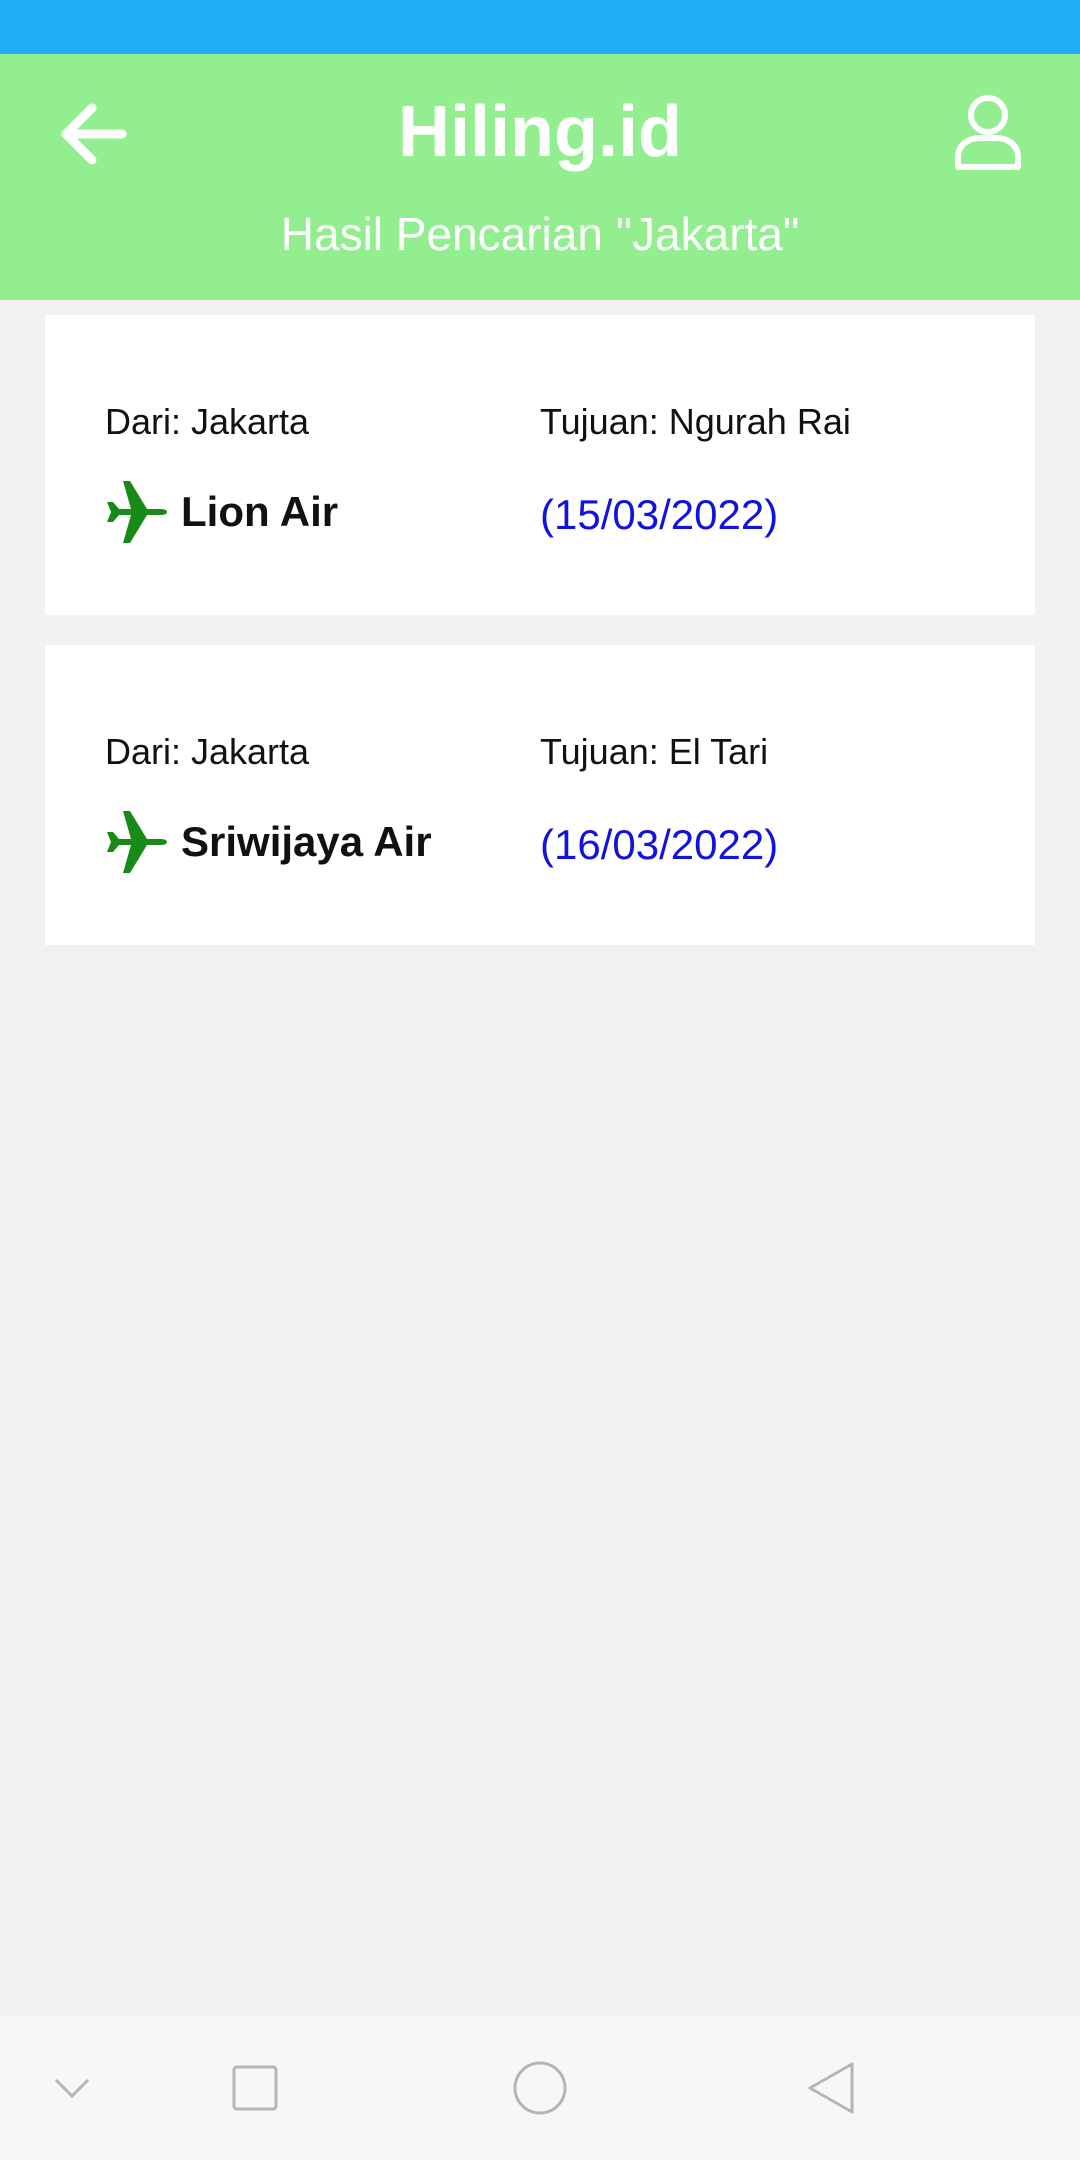 Image resolution: width=1080 pixels, height=2160 pixels. What do you see at coordinates (695, 421) in the screenshot?
I see `destination-label: Tujuan: Ngurah Rai` at bounding box center [695, 421].